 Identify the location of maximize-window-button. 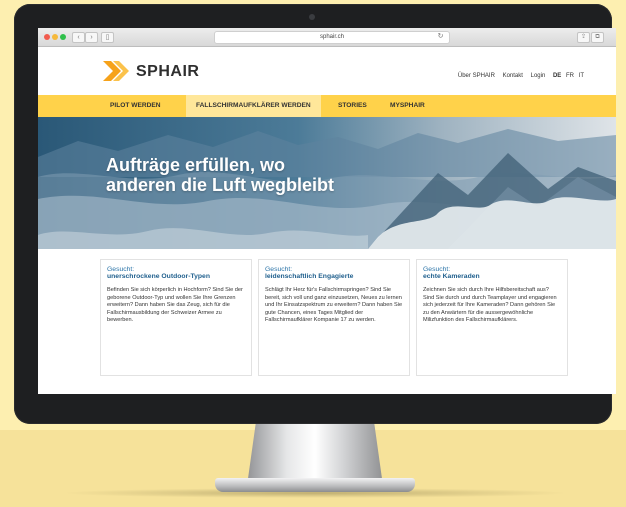
(63, 37).